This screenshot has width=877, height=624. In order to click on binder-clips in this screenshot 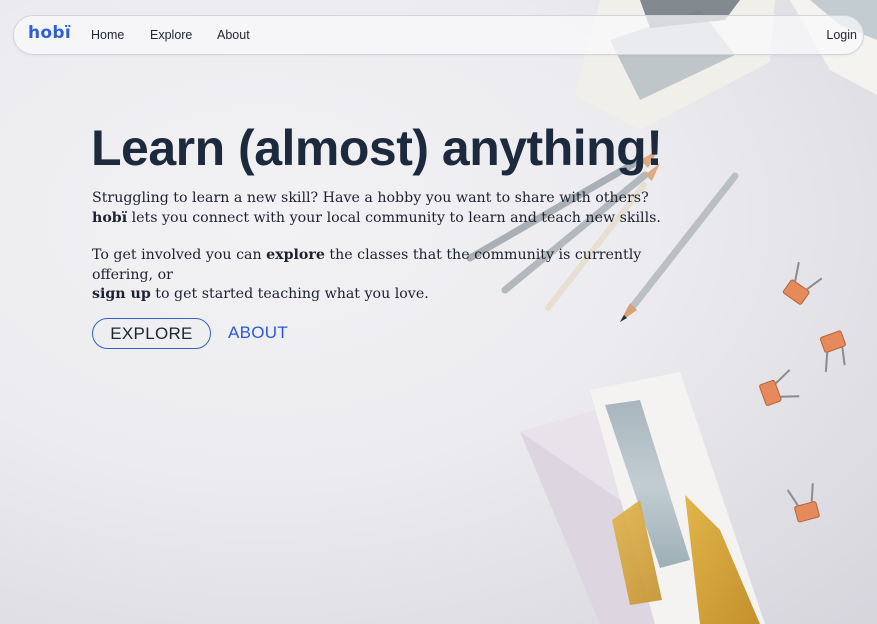, I will do `click(802, 392)`.